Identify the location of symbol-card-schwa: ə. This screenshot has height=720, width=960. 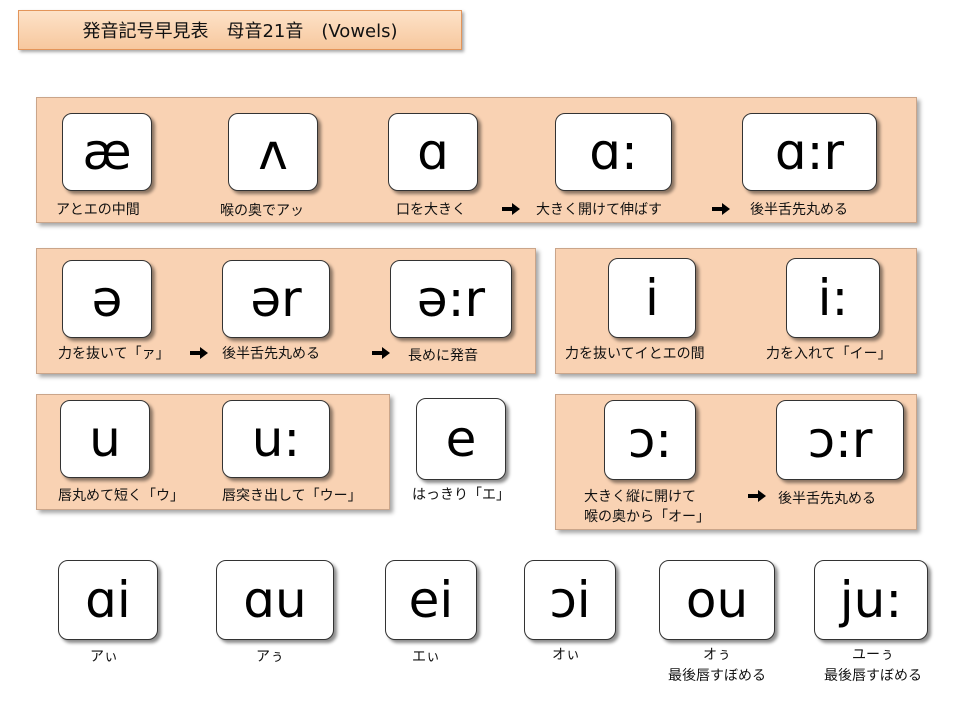
(107, 299).